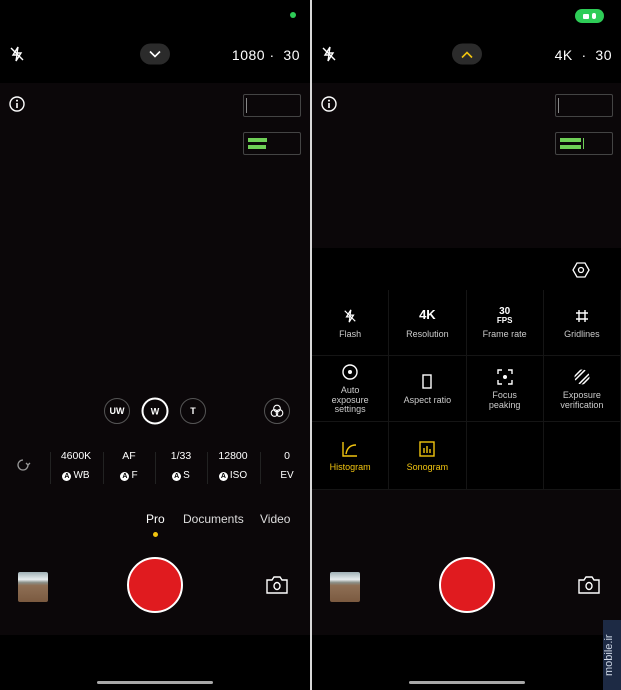 The height and width of the screenshot is (690, 621). Describe the element at coordinates (350, 399) in the screenshot. I see `quick-setting-label: Auto exposure settings` at that location.